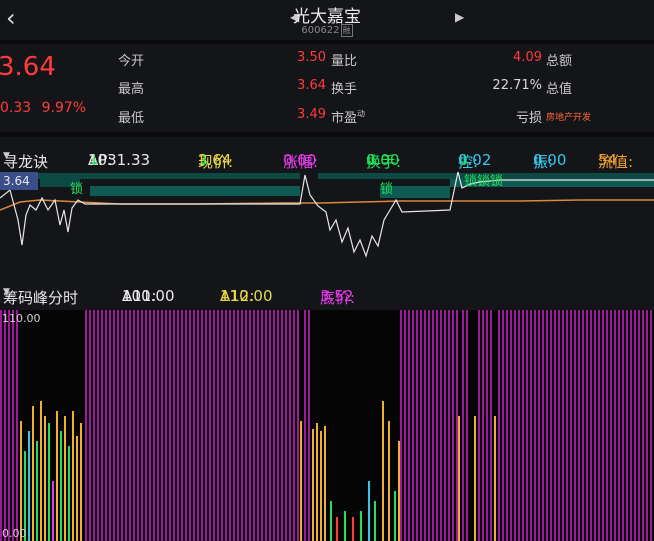  What do you see at coordinates (344, 89) in the screenshot?
I see `turnover-label: 换手` at bounding box center [344, 89].